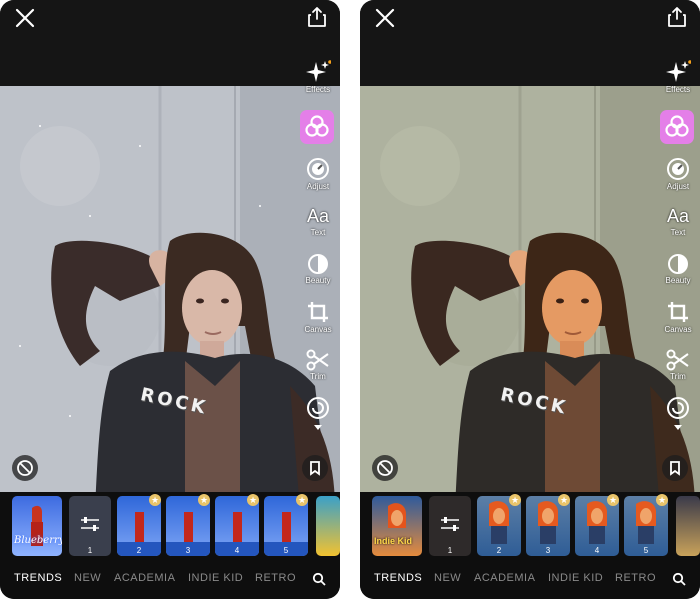 The height and width of the screenshot is (599, 700). I want to click on text-icon: Aa, so click(318, 216).